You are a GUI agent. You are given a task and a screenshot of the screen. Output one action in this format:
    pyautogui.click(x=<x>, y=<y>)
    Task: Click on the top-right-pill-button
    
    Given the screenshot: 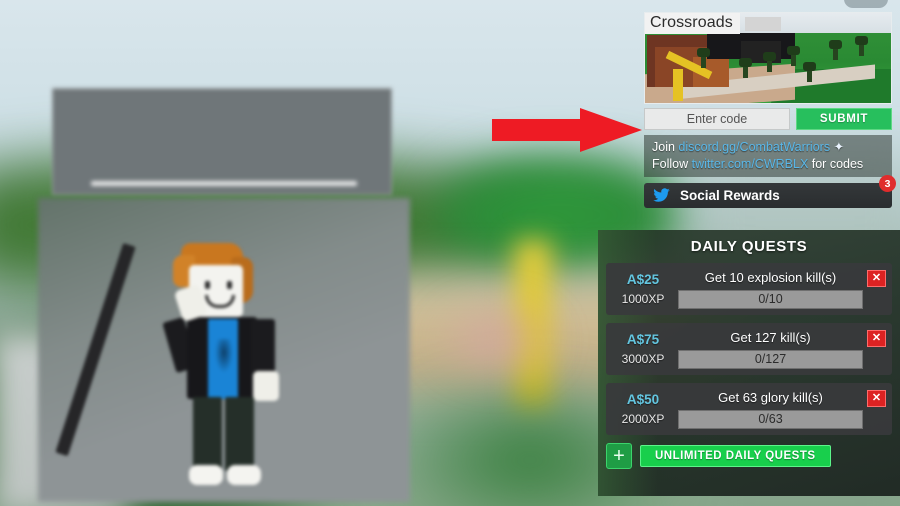 What is the action you would take?
    pyautogui.click(x=866, y=4)
    